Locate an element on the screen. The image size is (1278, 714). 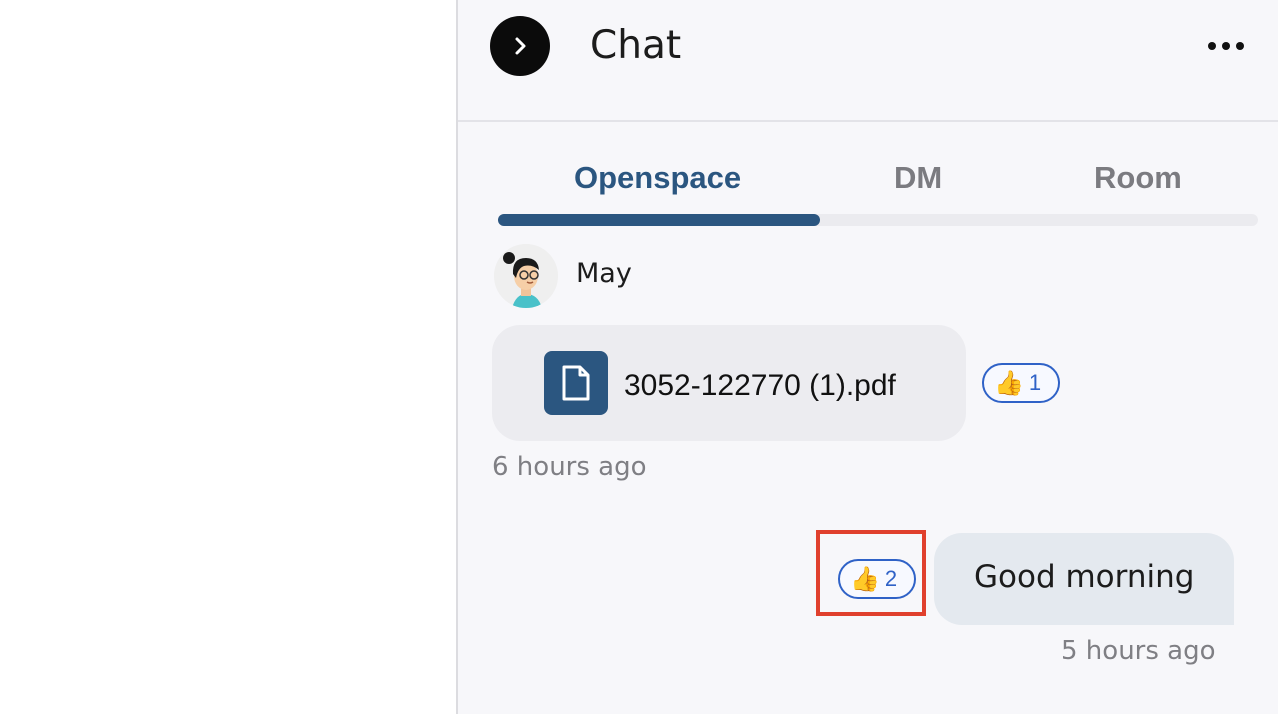
message-timestamp: 6 hours ago is located at coordinates (569, 467).